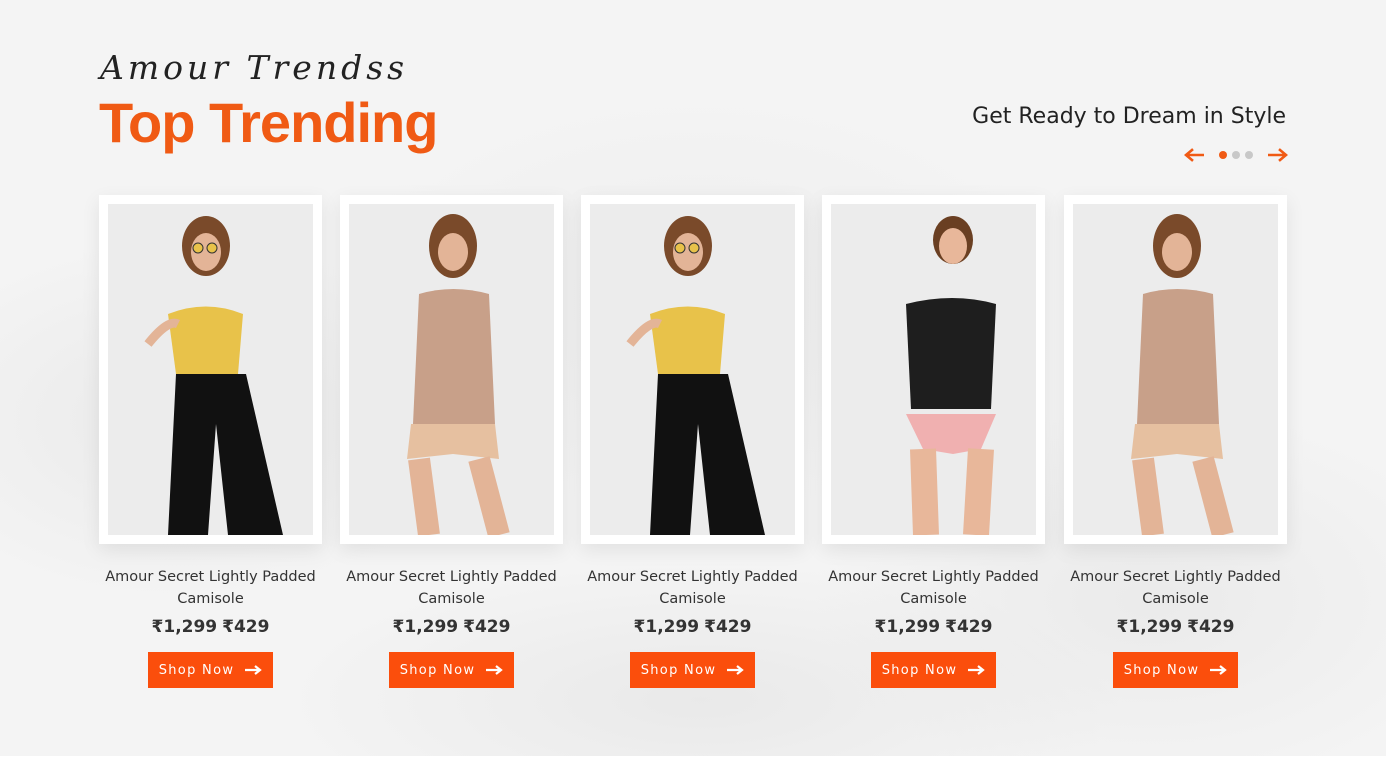 The width and height of the screenshot is (1386, 762). What do you see at coordinates (1129, 116) in the screenshot?
I see `tagline: Get Ready to Dream in Style` at bounding box center [1129, 116].